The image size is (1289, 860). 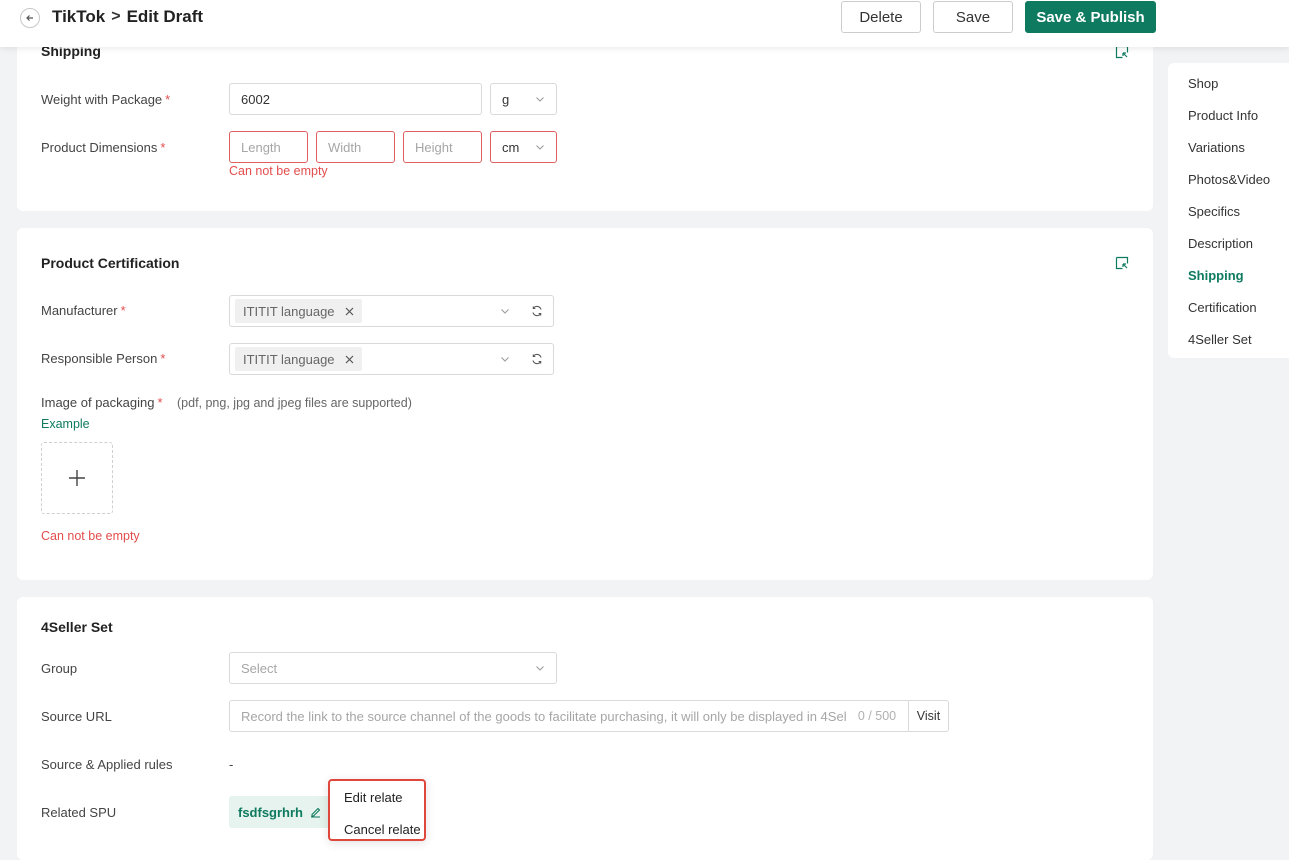 I want to click on manufacturer-tag-text: ITITIT language, so click(x=289, y=311).